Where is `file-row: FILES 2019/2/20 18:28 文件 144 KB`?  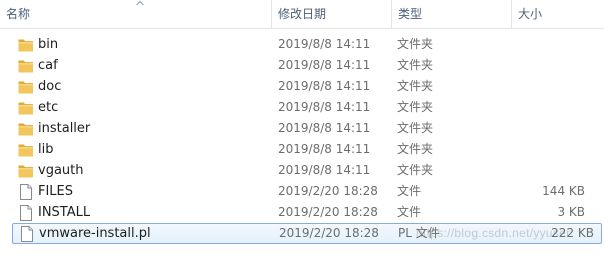
file-row: FILES 2019/2/20 18:28 文件 144 KB is located at coordinates (302, 191).